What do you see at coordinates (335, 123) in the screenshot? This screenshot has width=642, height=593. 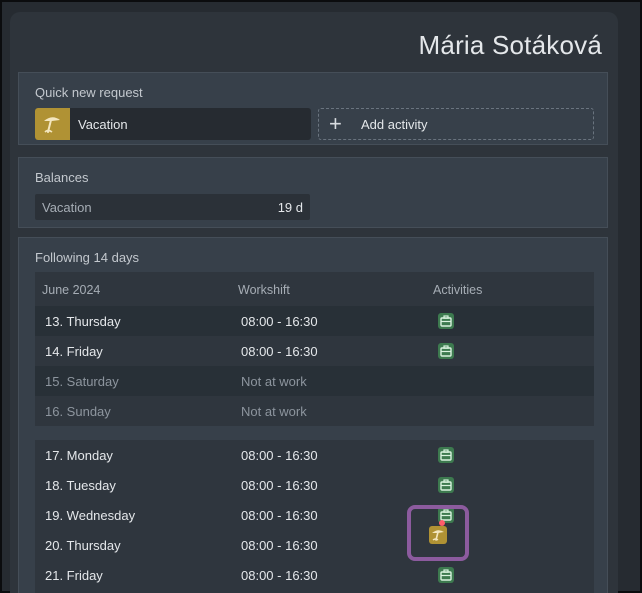 I see `plus-icon: +` at bounding box center [335, 123].